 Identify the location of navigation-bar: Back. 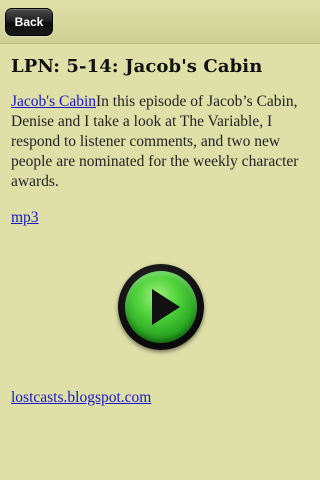
(160, 22).